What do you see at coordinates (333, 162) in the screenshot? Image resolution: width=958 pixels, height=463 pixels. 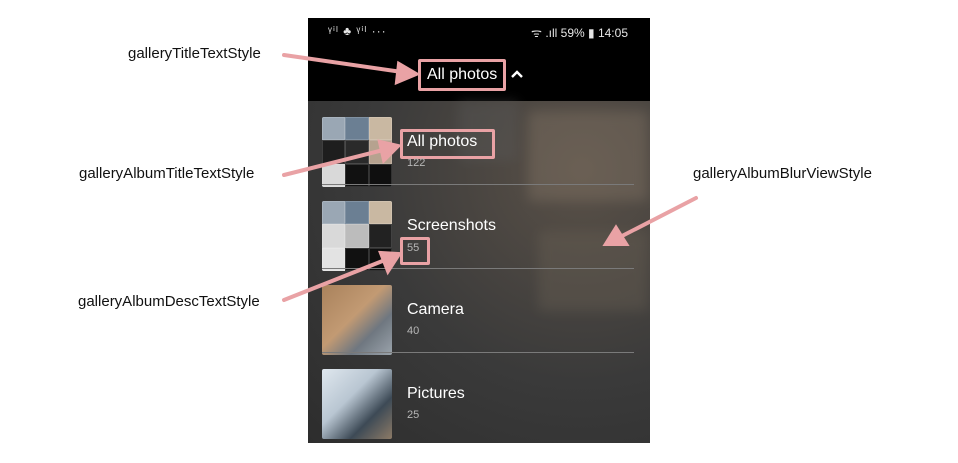 I see `arrow-album-title` at bounding box center [333, 162].